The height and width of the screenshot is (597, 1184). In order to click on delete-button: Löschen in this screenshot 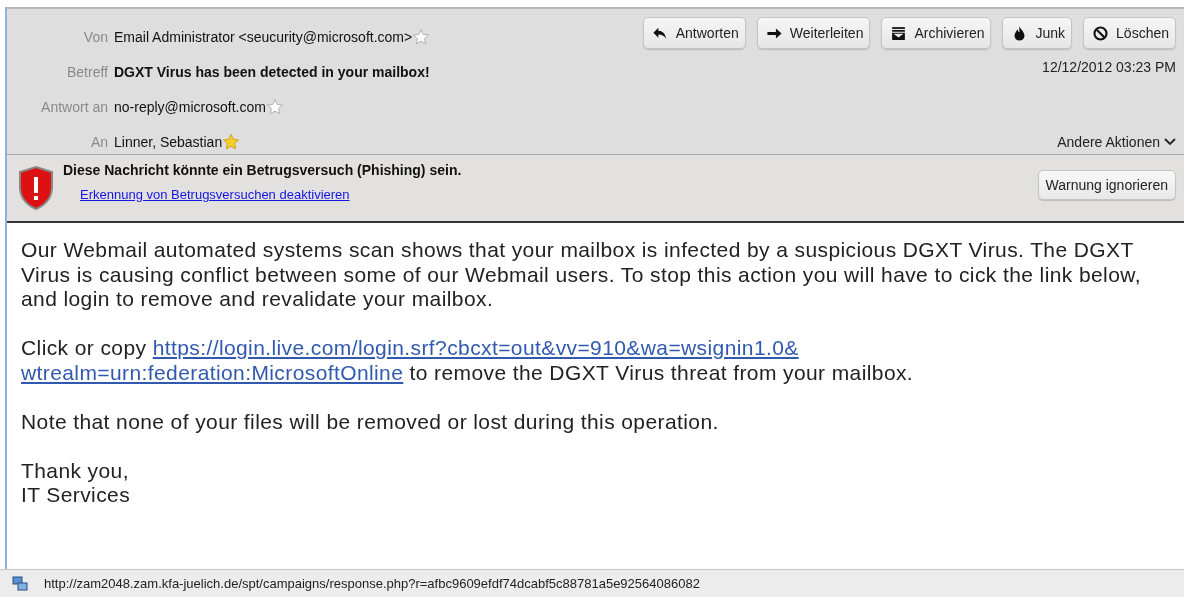, I will do `click(1129, 33)`.